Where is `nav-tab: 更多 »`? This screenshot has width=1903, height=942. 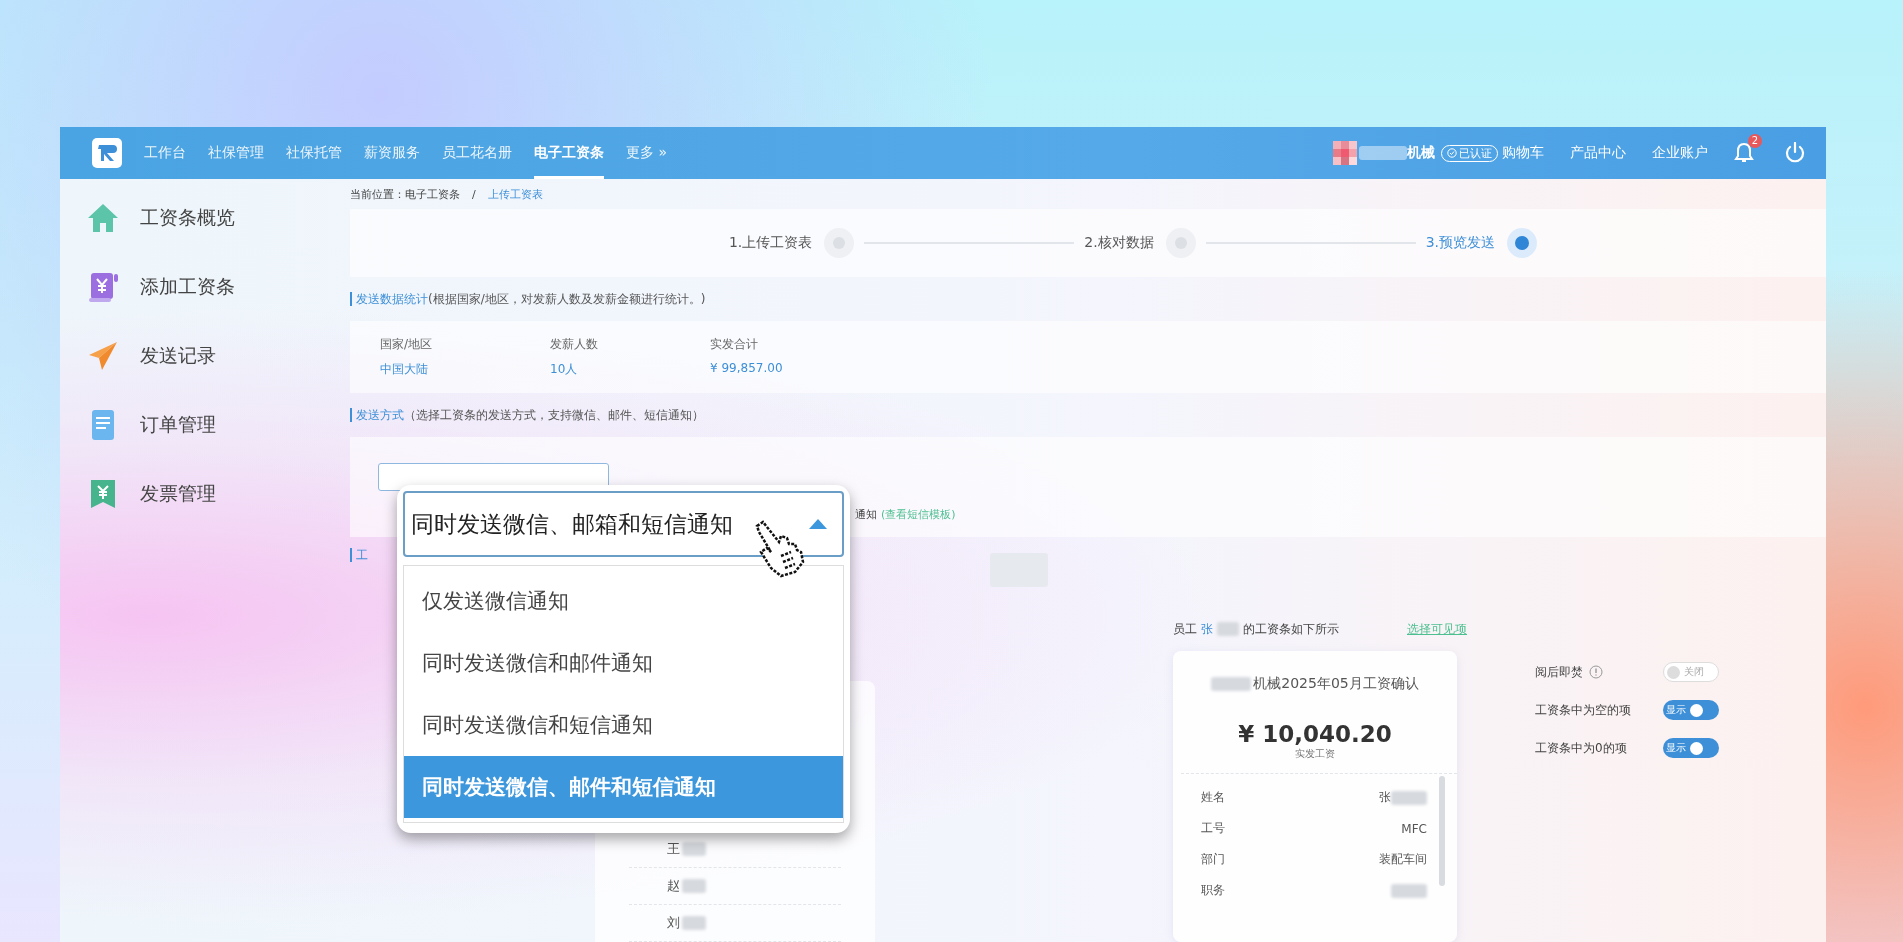
nav-tab: 更多 » is located at coordinates (646, 153).